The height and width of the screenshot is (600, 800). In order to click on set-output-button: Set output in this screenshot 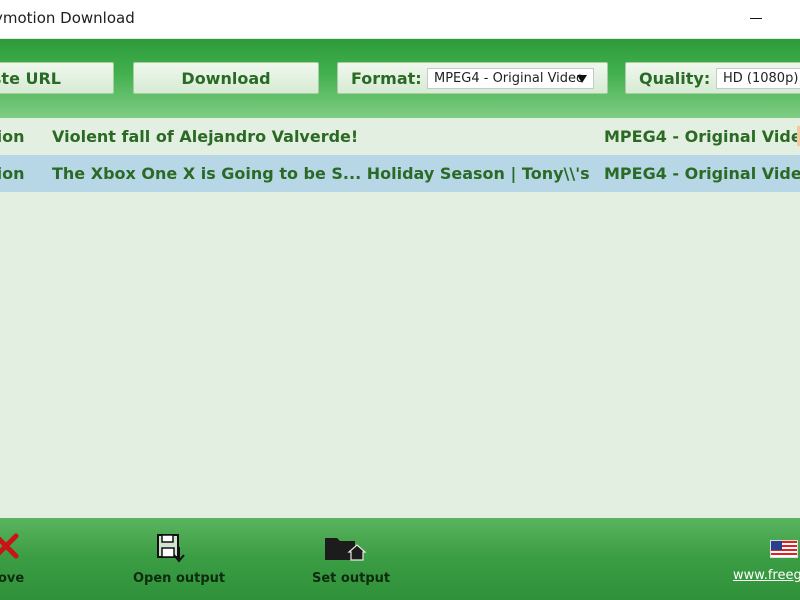, I will do `click(349, 559)`.